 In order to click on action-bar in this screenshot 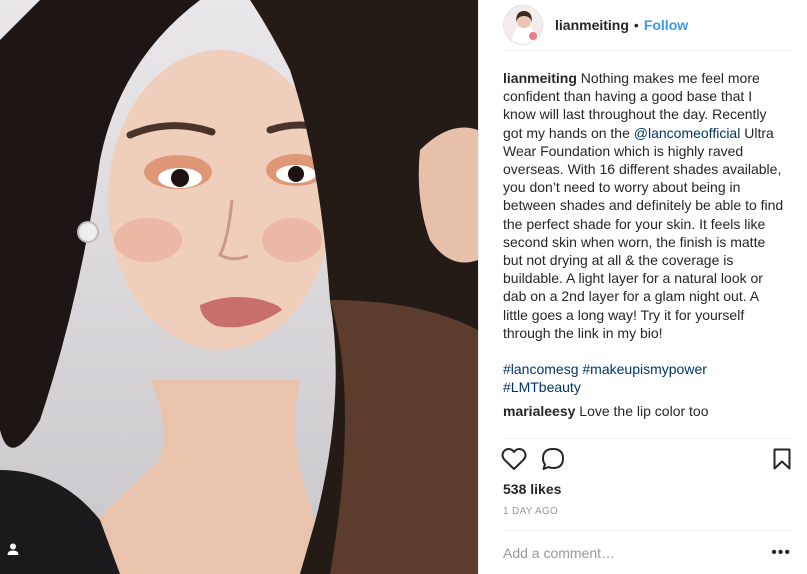, I will do `click(646, 458)`.